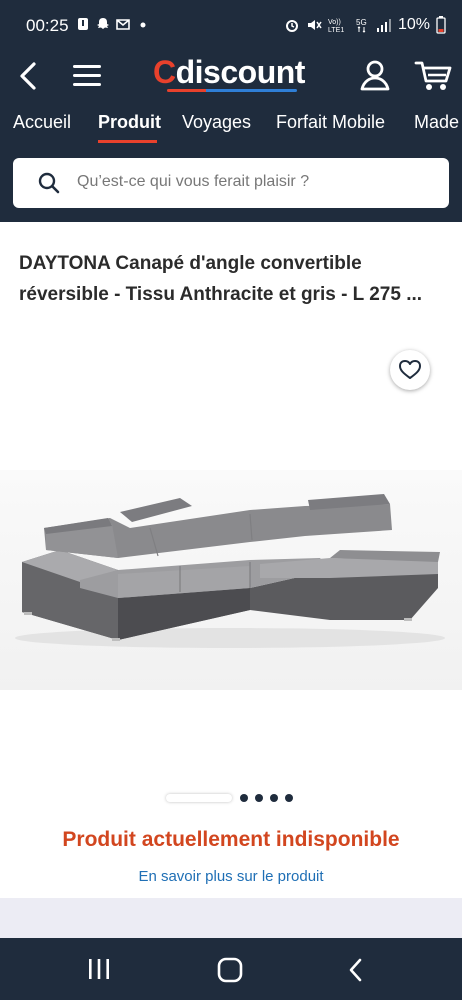 Image resolution: width=462 pixels, height=1000 pixels. What do you see at coordinates (103, 23) in the screenshot?
I see `snapchat-icon` at bounding box center [103, 23].